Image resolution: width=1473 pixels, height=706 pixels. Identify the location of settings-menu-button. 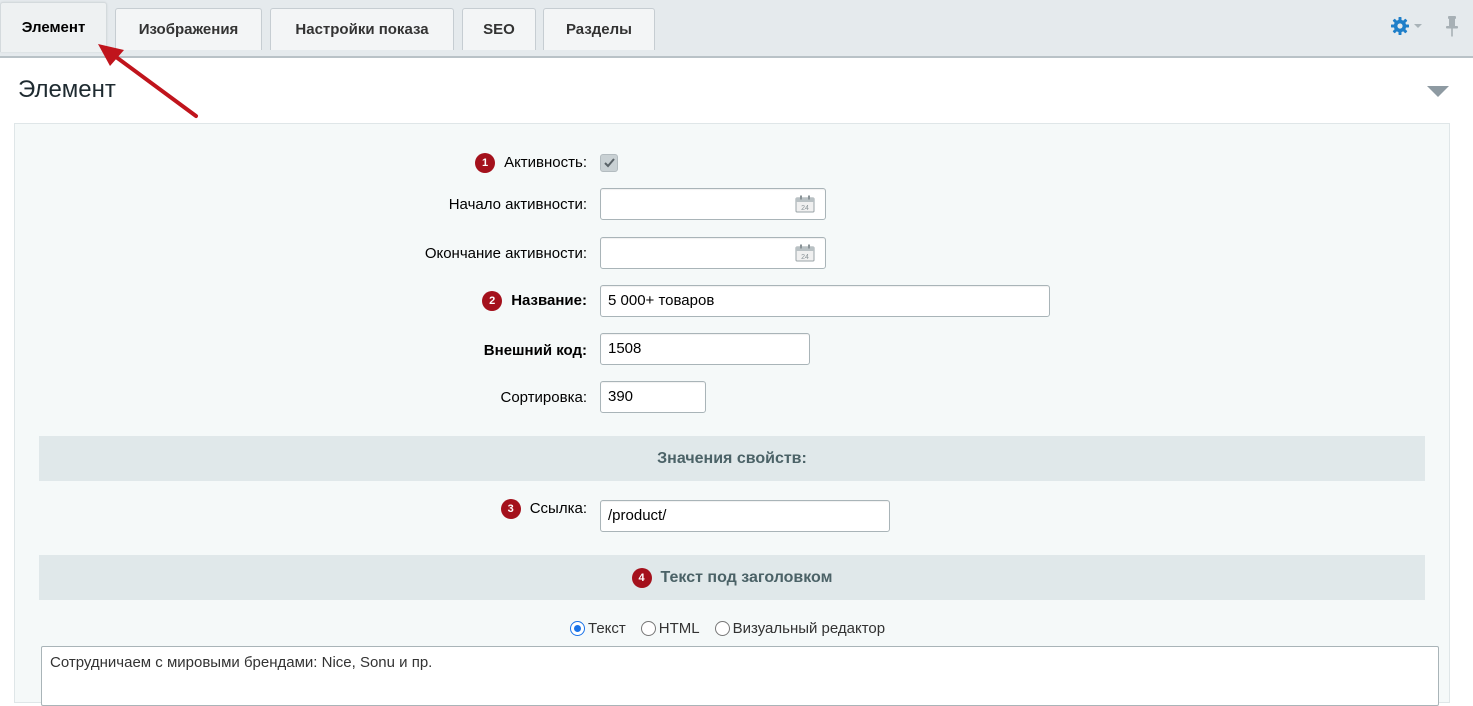
(1407, 27).